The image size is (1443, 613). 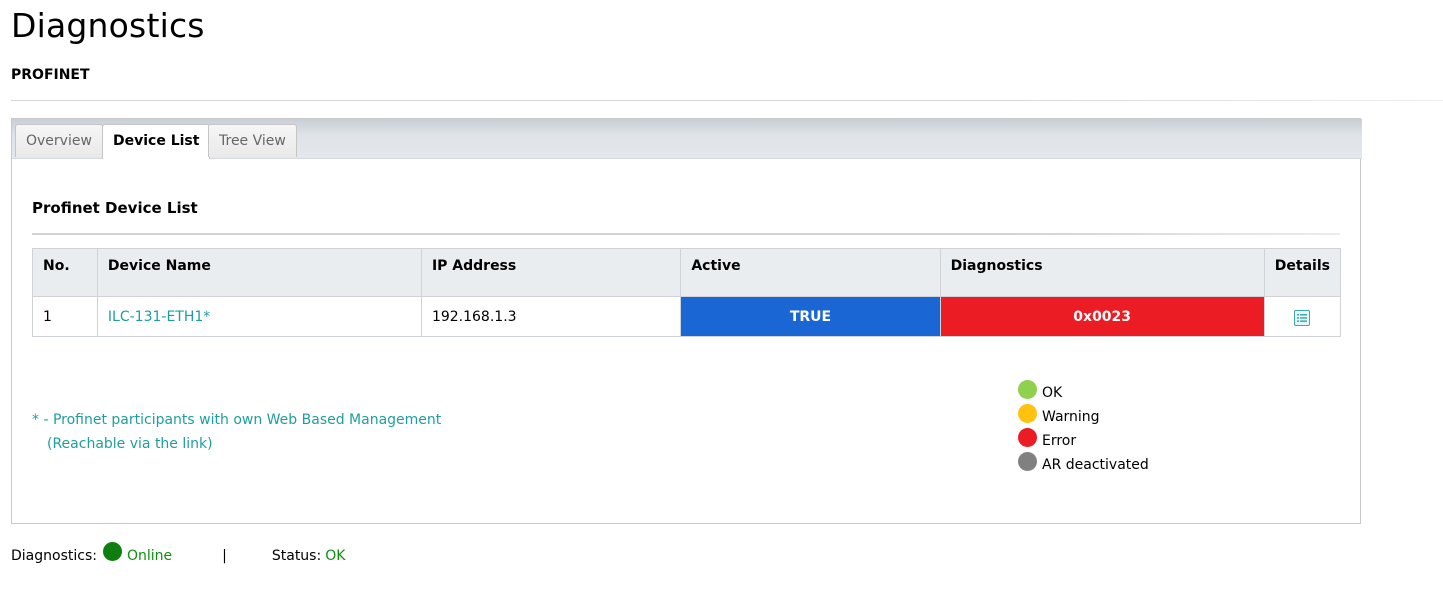 What do you see at coordinates (1102, 316) in the screenshot?
I see `diagnostics-code-cell: 0x0023` at bounding box center [1102, 316].